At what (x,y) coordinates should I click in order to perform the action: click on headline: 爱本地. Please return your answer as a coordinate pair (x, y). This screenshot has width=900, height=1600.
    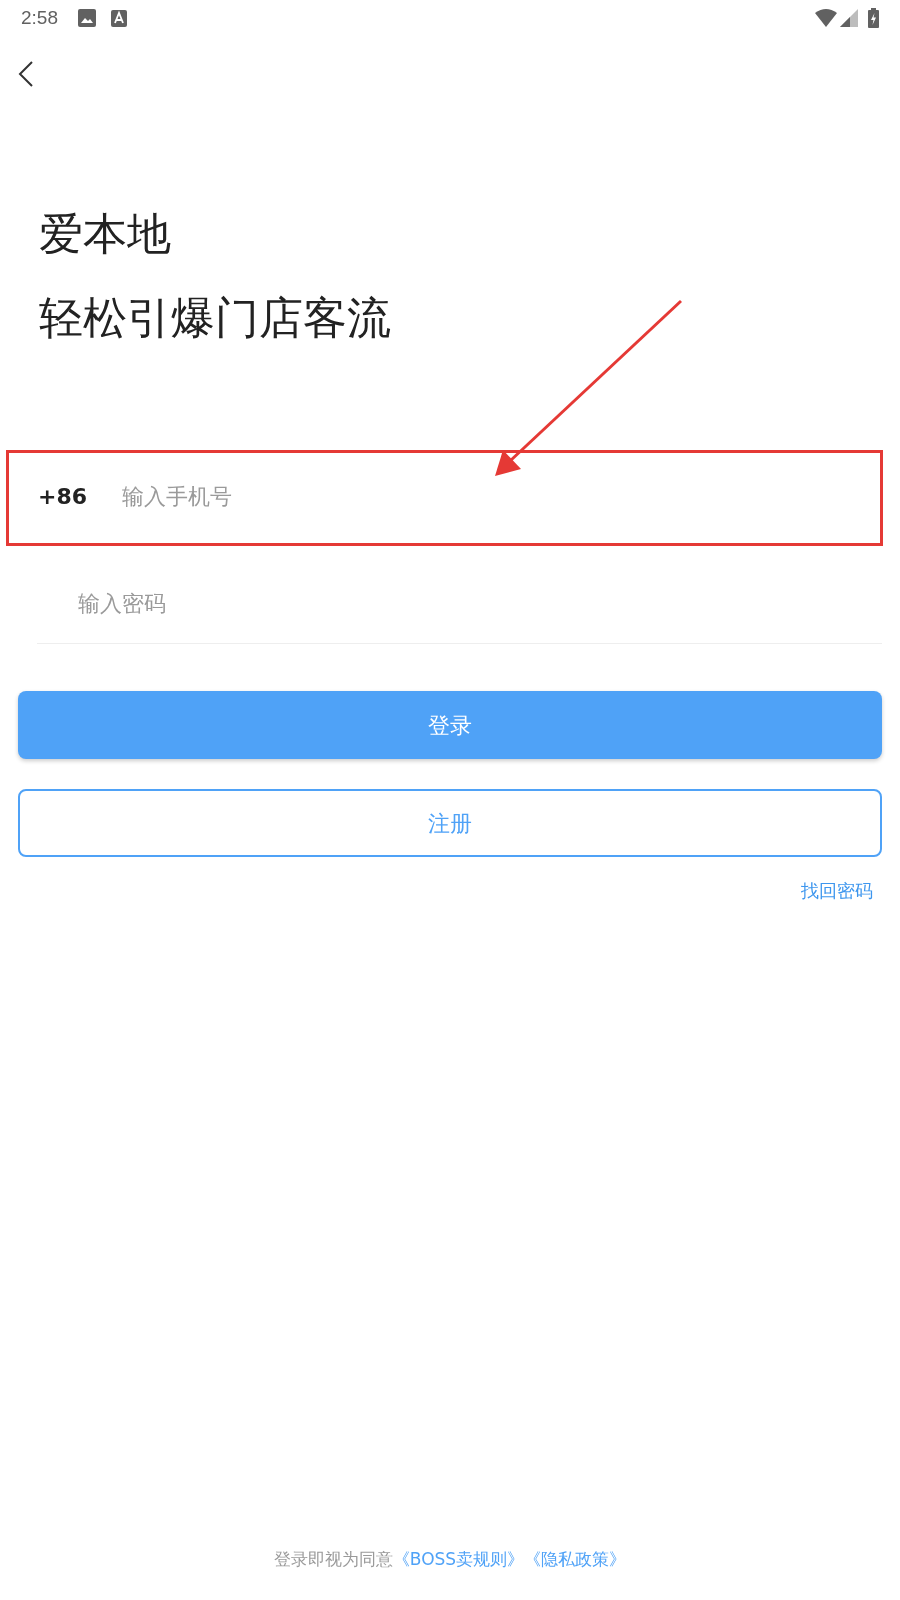
    Looking at the image, I should click on (105, 234).